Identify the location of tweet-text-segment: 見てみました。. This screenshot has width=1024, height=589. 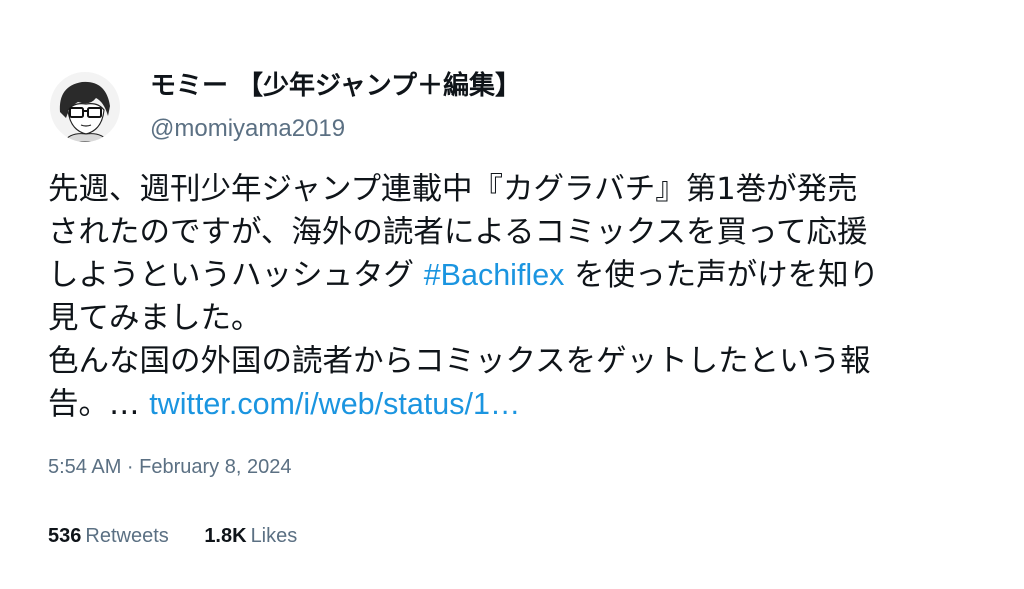
(155, 318).